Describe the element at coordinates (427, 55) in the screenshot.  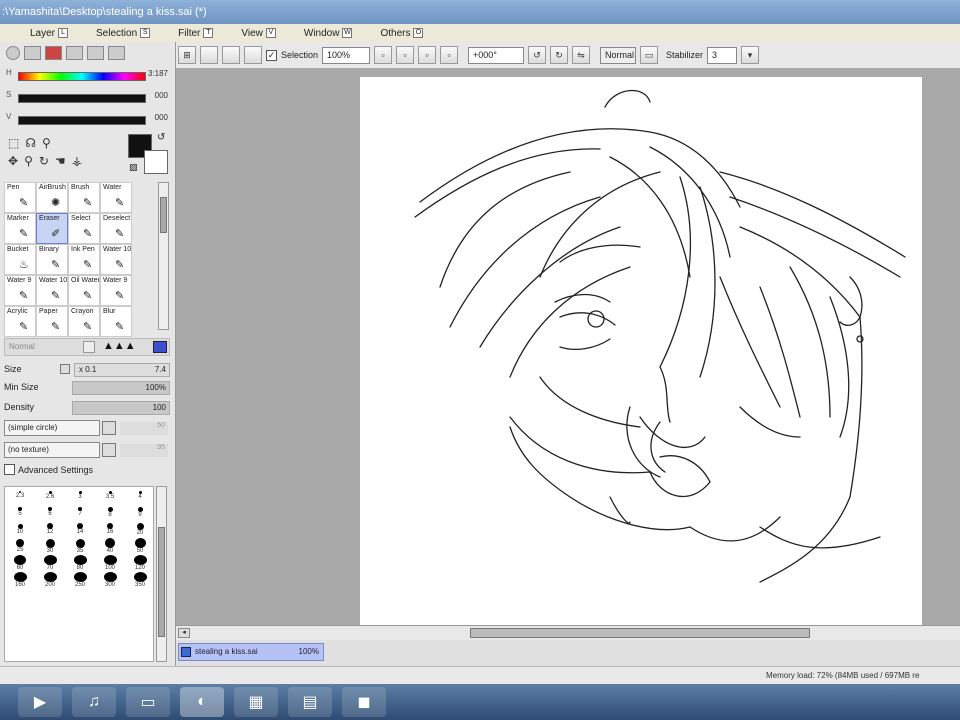
I see `zoom-fit-icon: ▫` at that location.